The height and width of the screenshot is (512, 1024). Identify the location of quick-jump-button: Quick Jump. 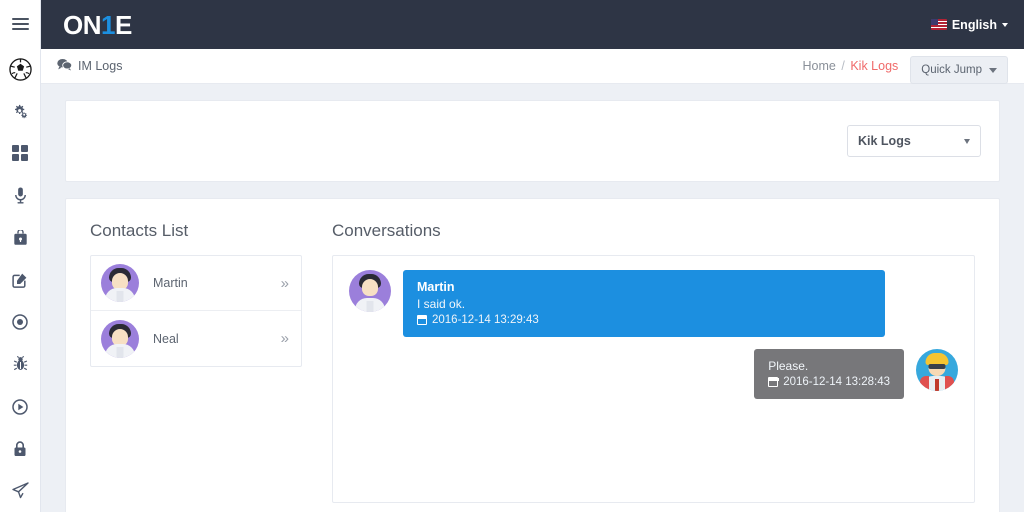
(959, 70).